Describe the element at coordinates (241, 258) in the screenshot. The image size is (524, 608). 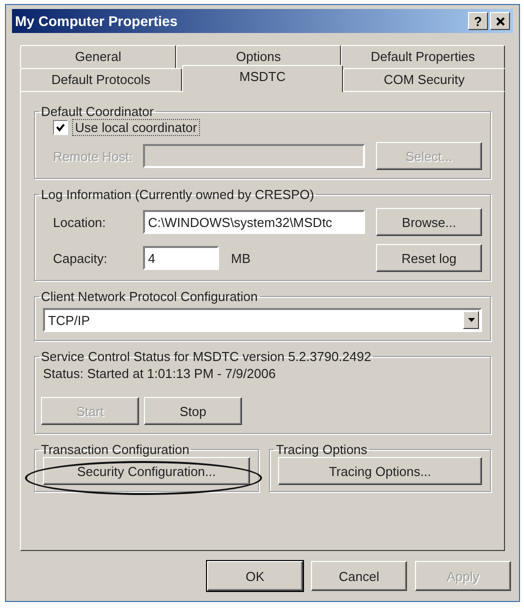
I see `unit-label: MB` at that location.